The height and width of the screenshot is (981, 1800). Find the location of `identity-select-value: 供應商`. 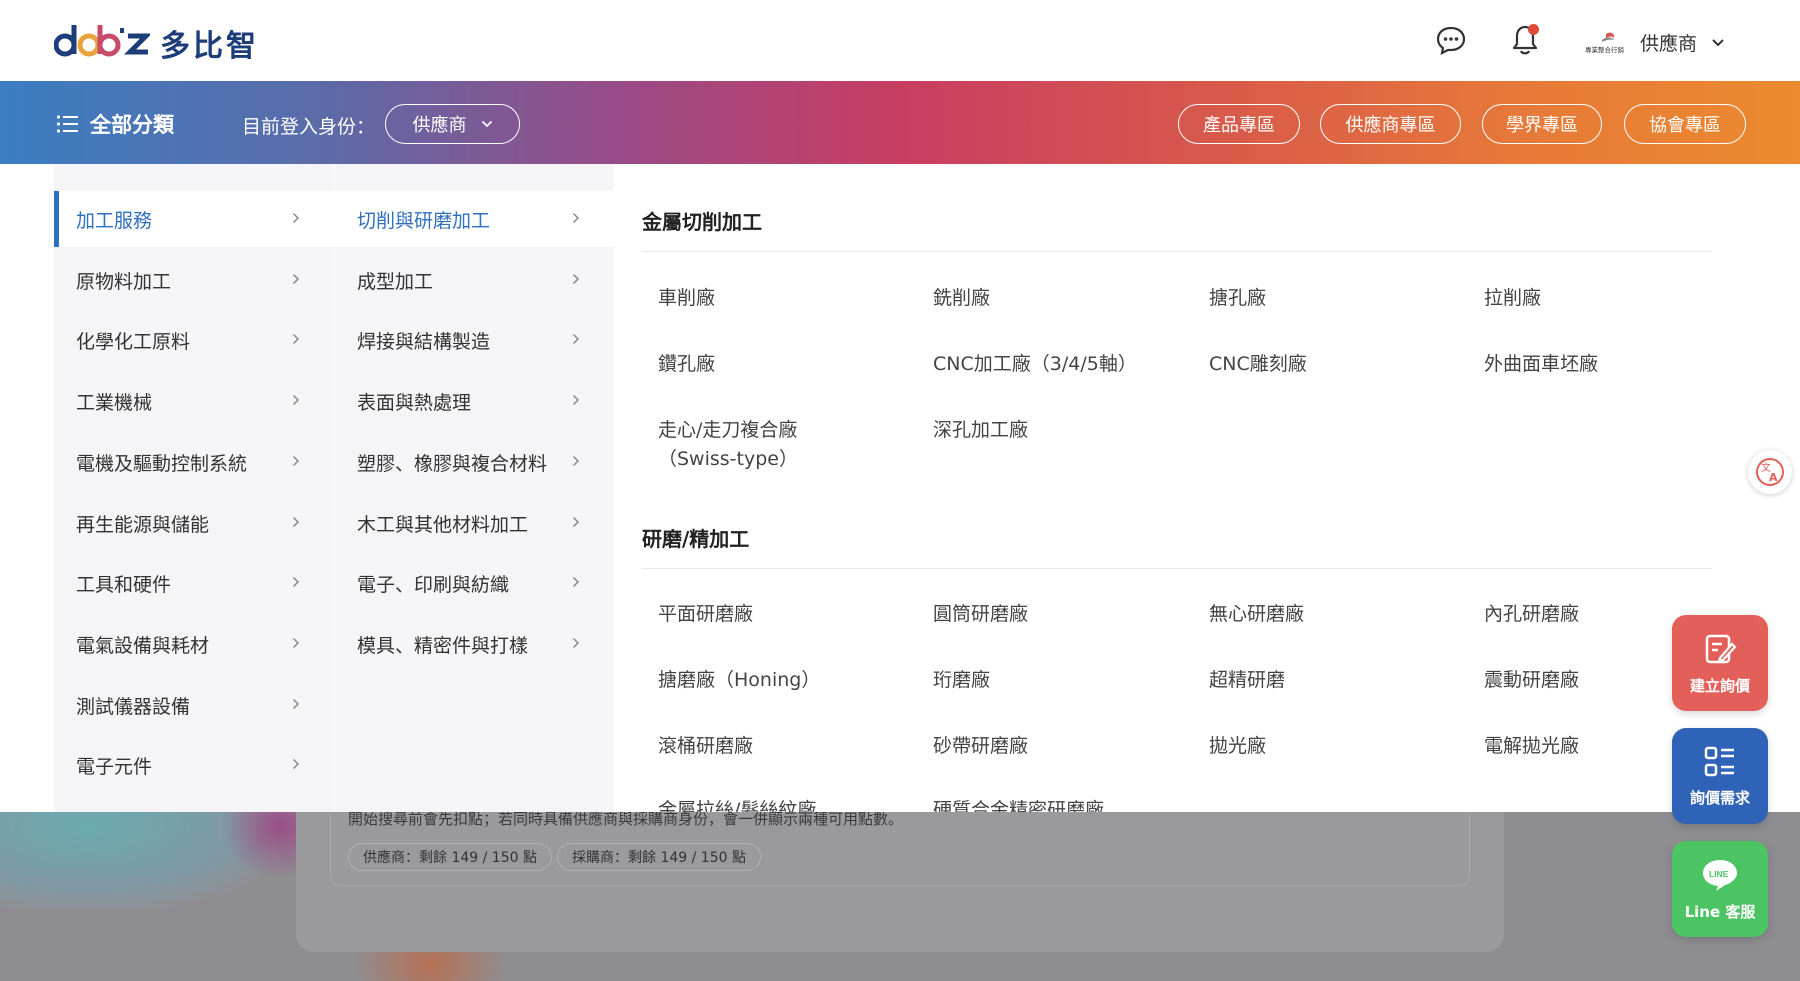

identity-select-value: 供應商 is located at coordinates (439, 125).